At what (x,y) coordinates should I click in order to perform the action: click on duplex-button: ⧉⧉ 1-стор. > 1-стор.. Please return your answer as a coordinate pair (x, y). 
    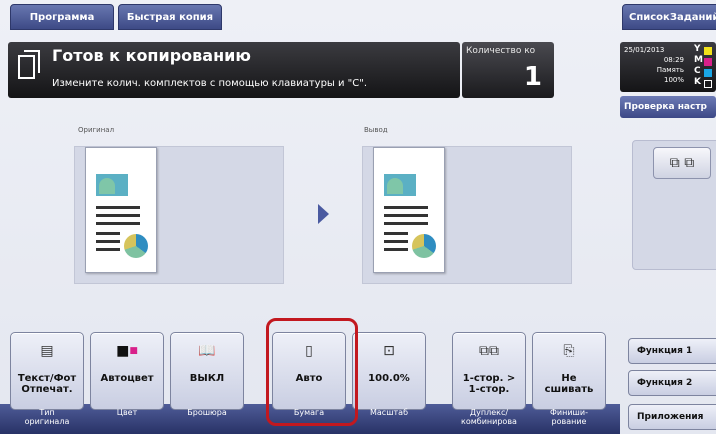
    Looking at the image, I should click on (489, 371).